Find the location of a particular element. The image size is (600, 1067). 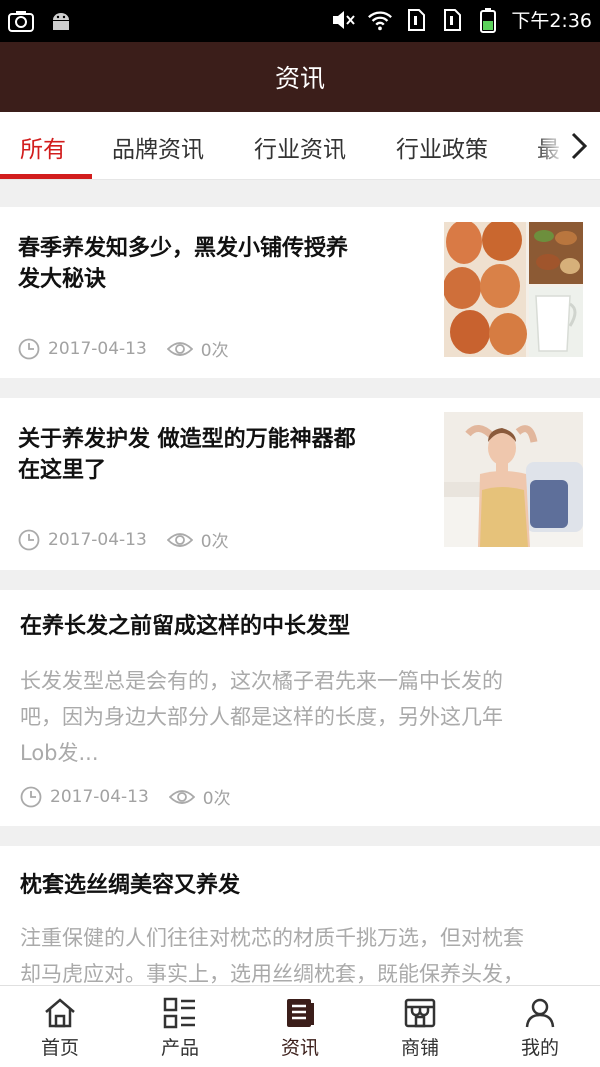

article-title: 在养长发之前留成这样的中长发型 is located at coordinates (185, 626).